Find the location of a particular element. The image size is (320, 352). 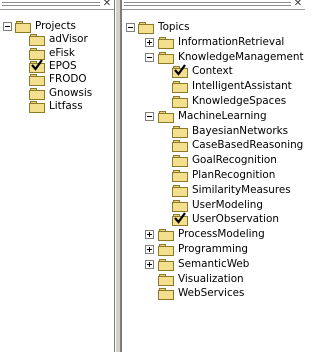

tree-node-label: KnowledgeSpaces is located at coordinates (239, 101).